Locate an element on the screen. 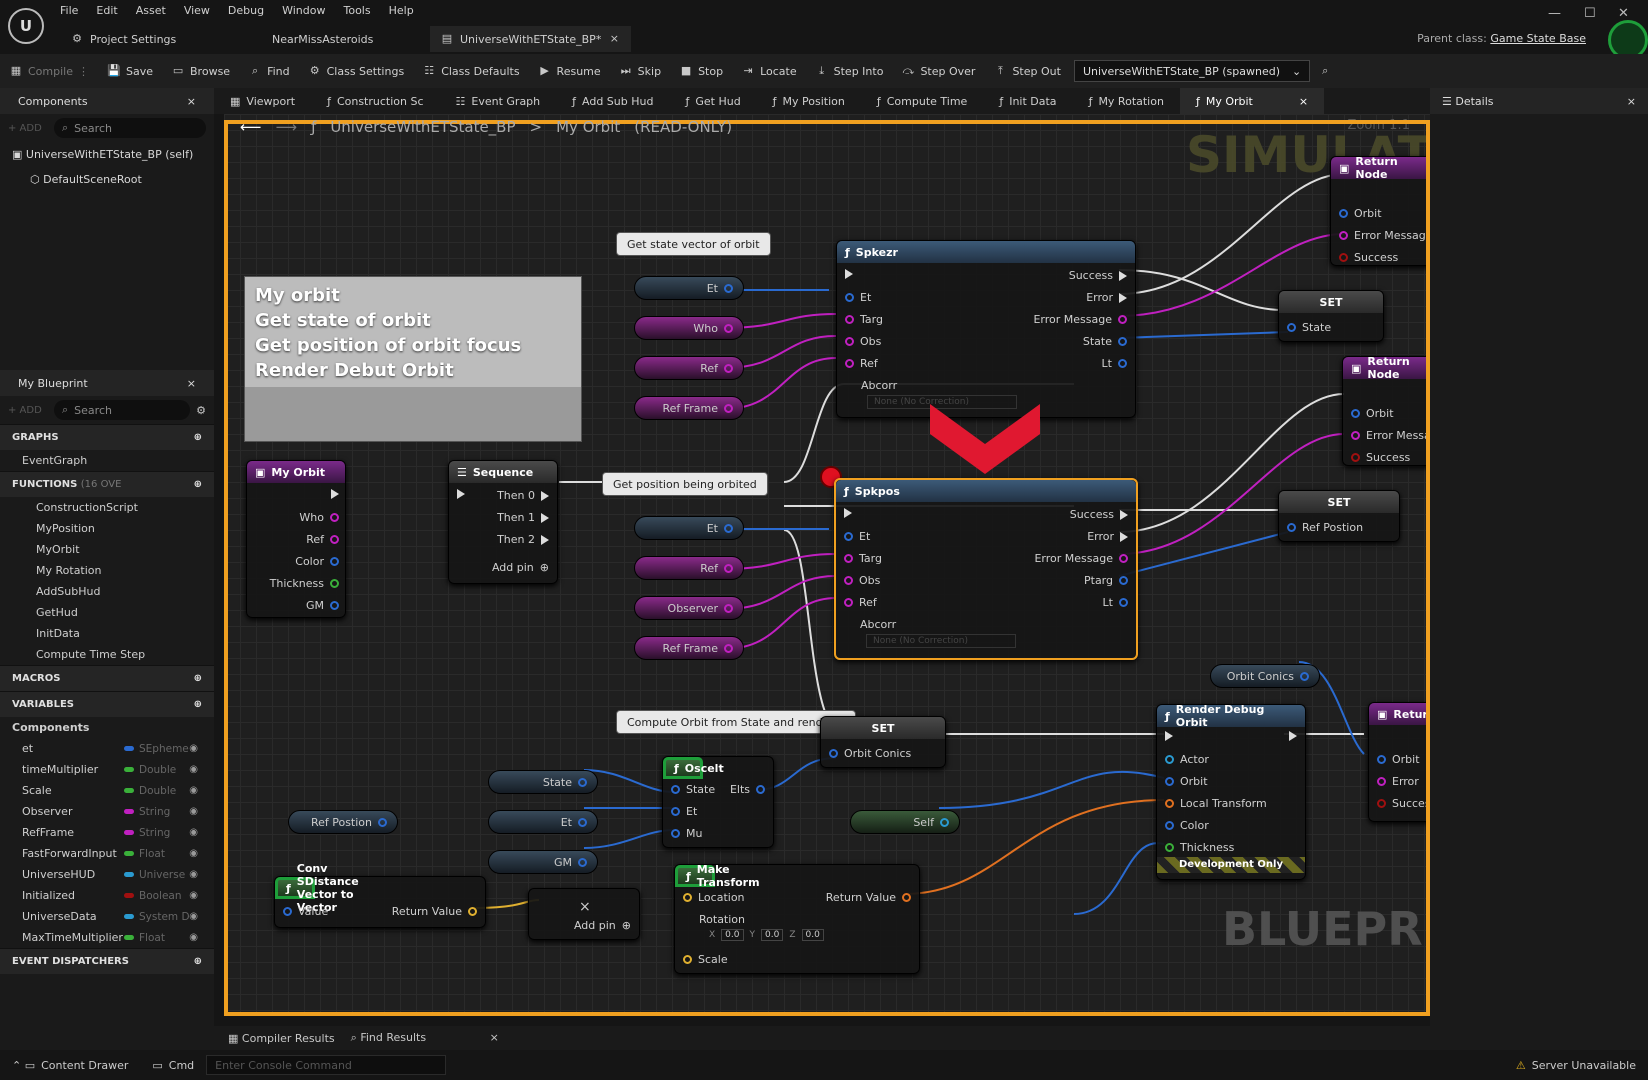 The image size is (1648, 1080). tab-compiler-results: ▦ Compiler Results is located at coordinates (281, 1038).